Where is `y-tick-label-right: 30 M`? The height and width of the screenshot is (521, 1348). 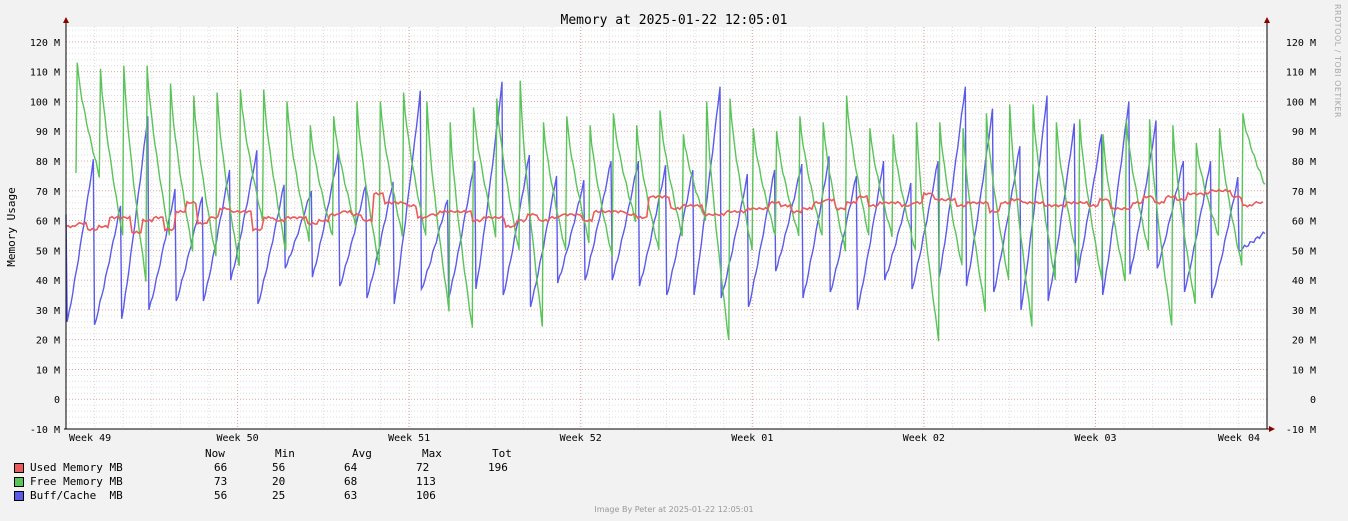 y-tick-label-right: 30 M is located at coordinates (1304, 311).